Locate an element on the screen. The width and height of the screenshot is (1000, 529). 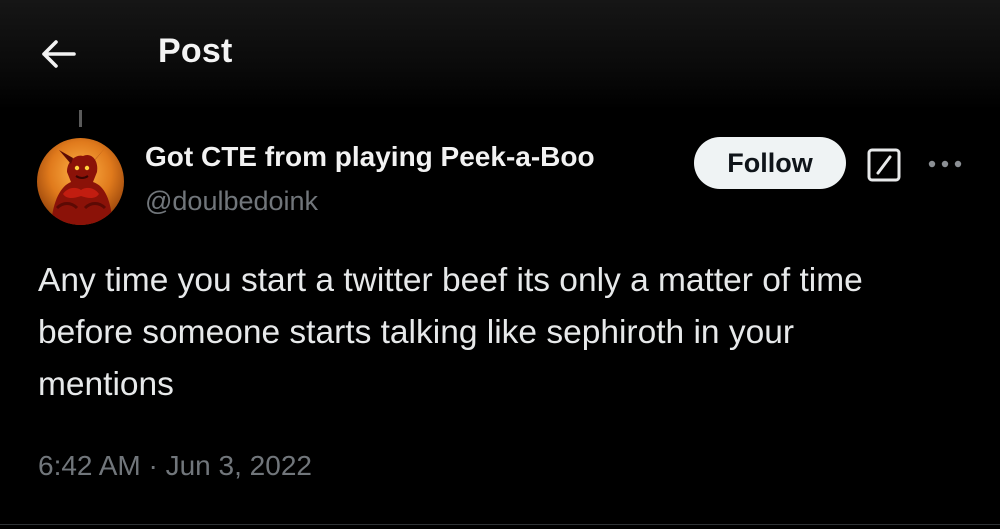
follow-button: Follow is located at coordinates (770, 163).